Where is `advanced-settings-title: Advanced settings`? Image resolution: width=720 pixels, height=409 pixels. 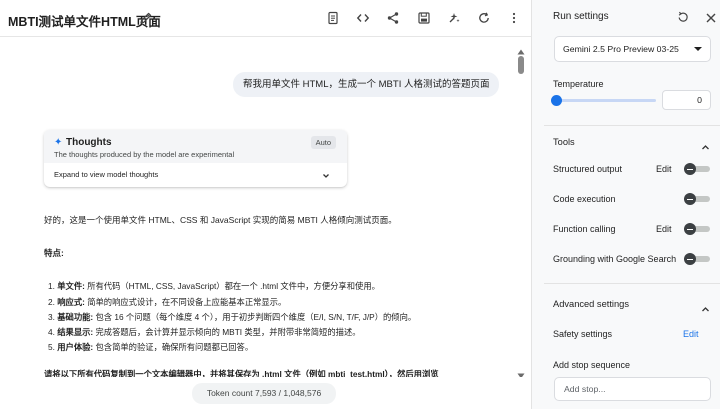
advanced-settings-title: Advanced settings is located at coordinates (591, 304).